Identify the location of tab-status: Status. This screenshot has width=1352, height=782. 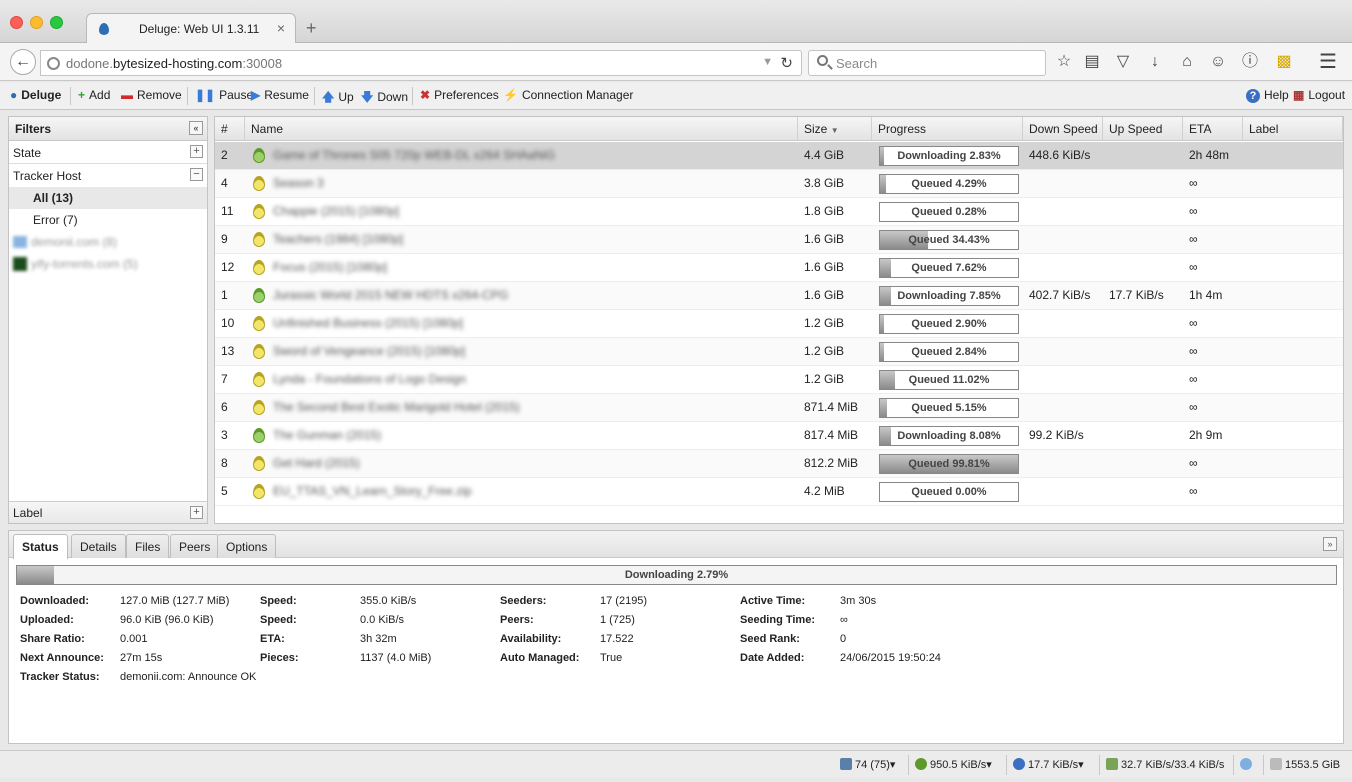
(40, 546).